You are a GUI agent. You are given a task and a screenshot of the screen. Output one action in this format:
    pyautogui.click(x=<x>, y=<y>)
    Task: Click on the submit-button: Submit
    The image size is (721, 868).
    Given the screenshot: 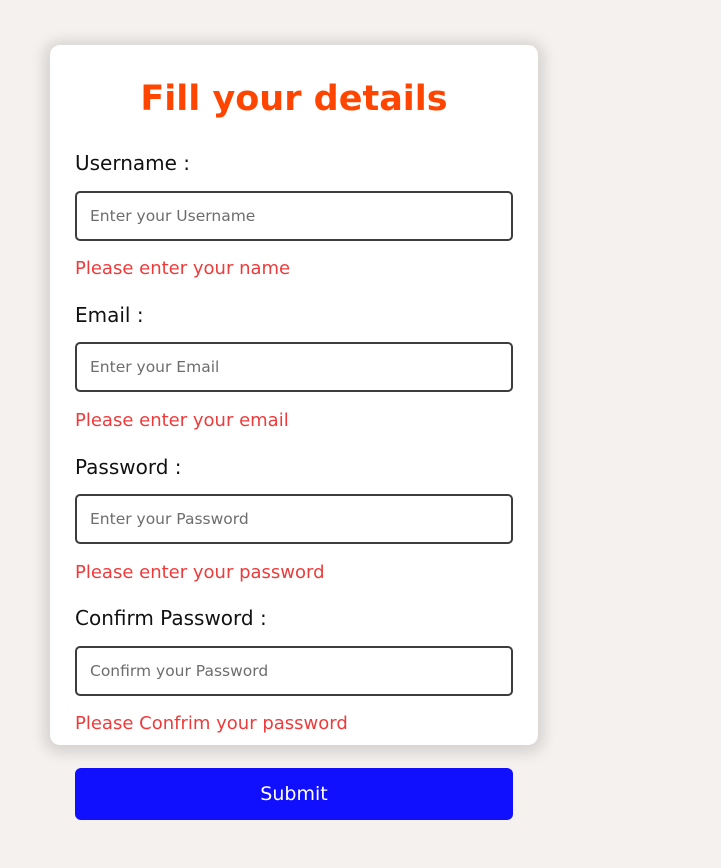 What is the action you would take?
    pyautogui.click(x=294, y=794)
    